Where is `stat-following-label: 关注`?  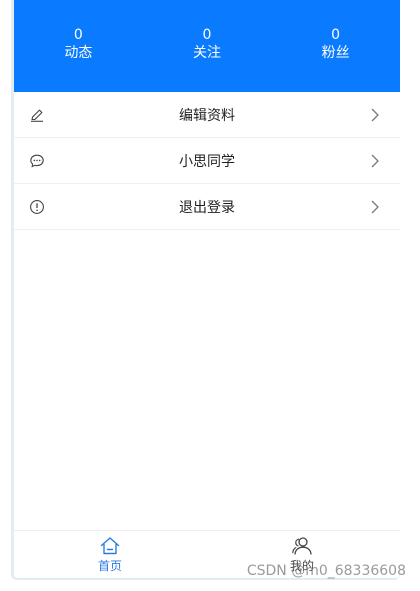 stat-following-label: 关注 is located at coordinates (206, 53).